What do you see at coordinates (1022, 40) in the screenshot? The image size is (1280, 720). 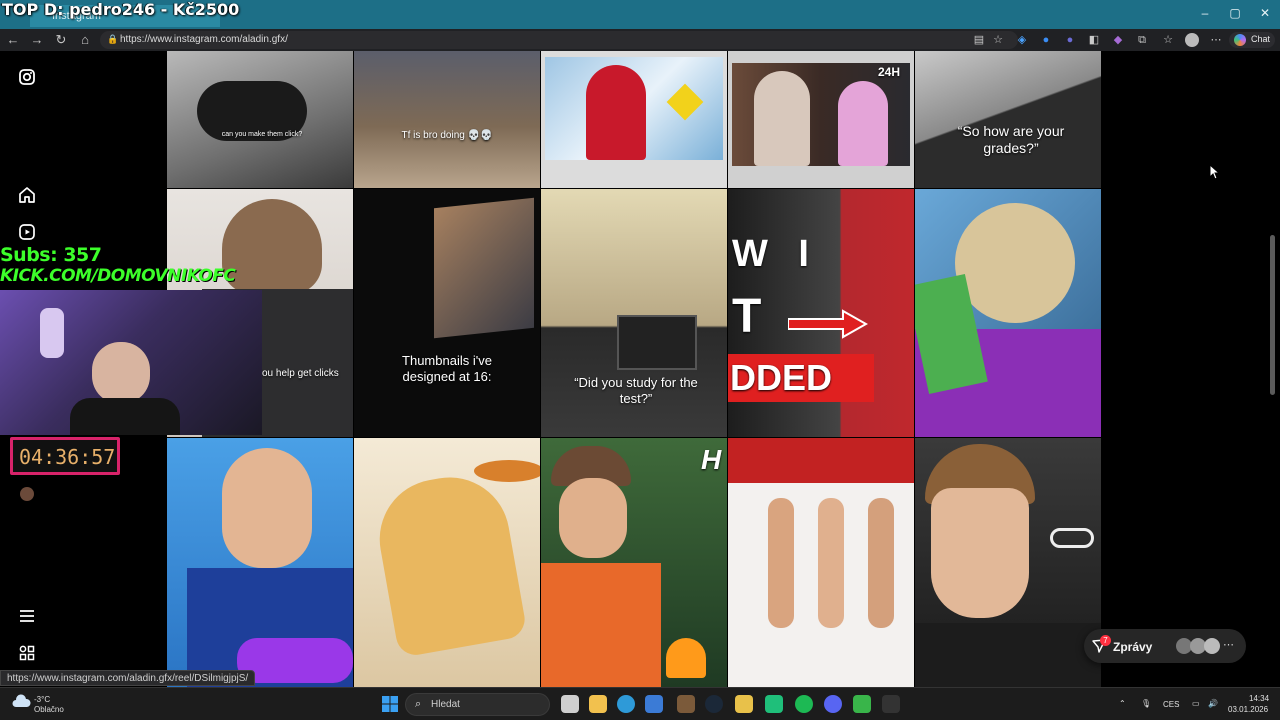 I see `extension-icon: ◈` at bounding box center [1022, 40].